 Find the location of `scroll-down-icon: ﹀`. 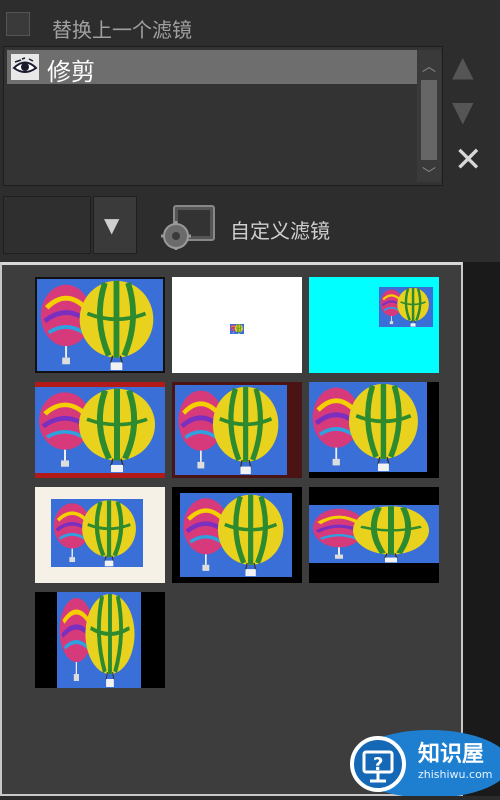

scroll-down-icon: ﹀ is located at coordinates (429, 174).